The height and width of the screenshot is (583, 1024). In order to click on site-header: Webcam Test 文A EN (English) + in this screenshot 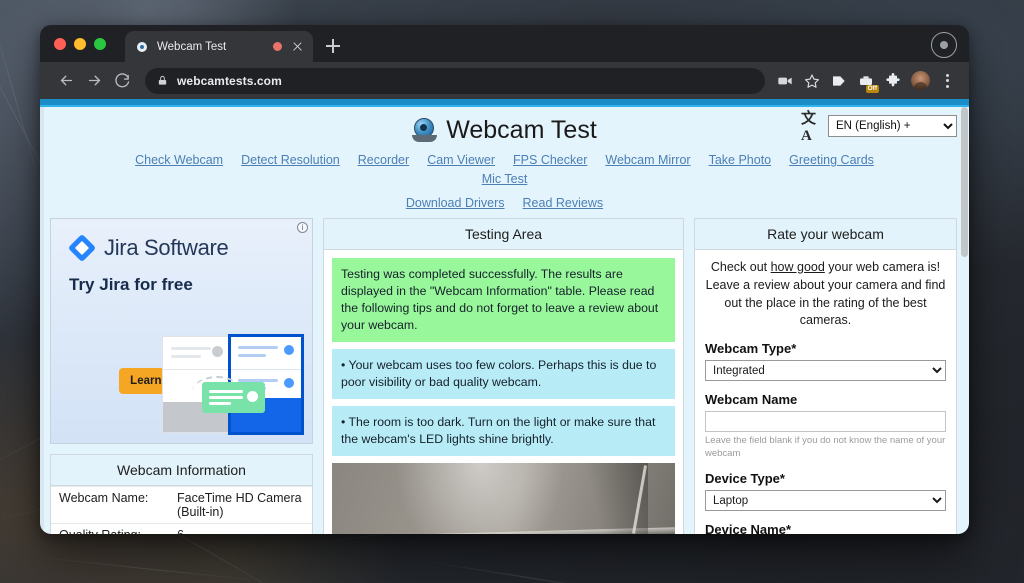, I will do `click(504, 128)`.